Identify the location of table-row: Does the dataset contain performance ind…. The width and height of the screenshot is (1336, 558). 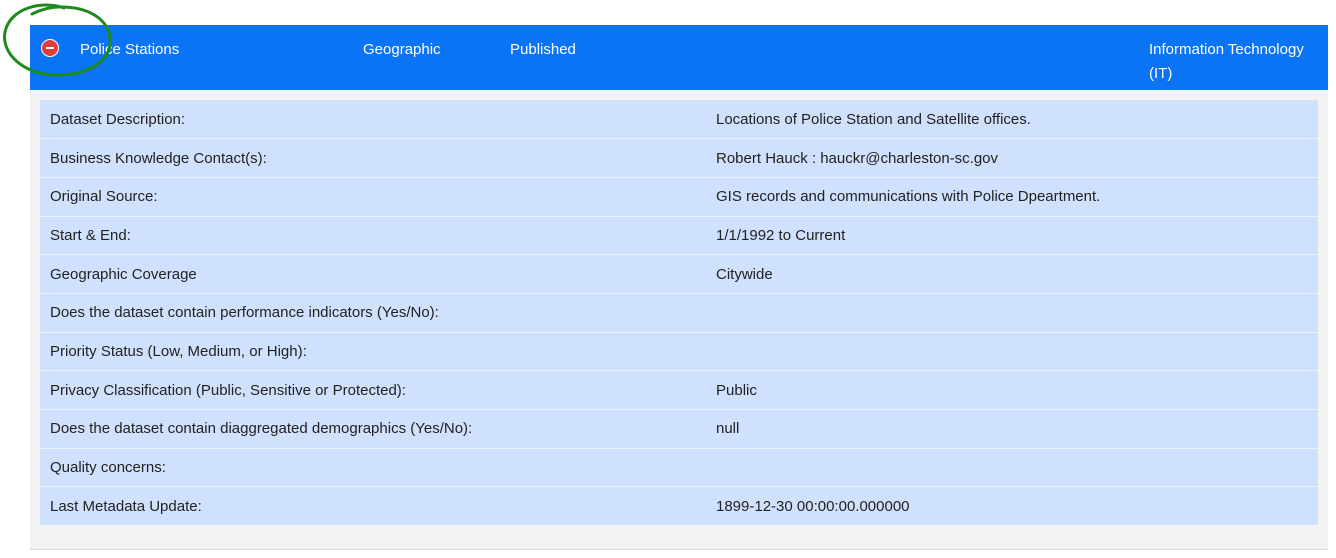
(679, 313).